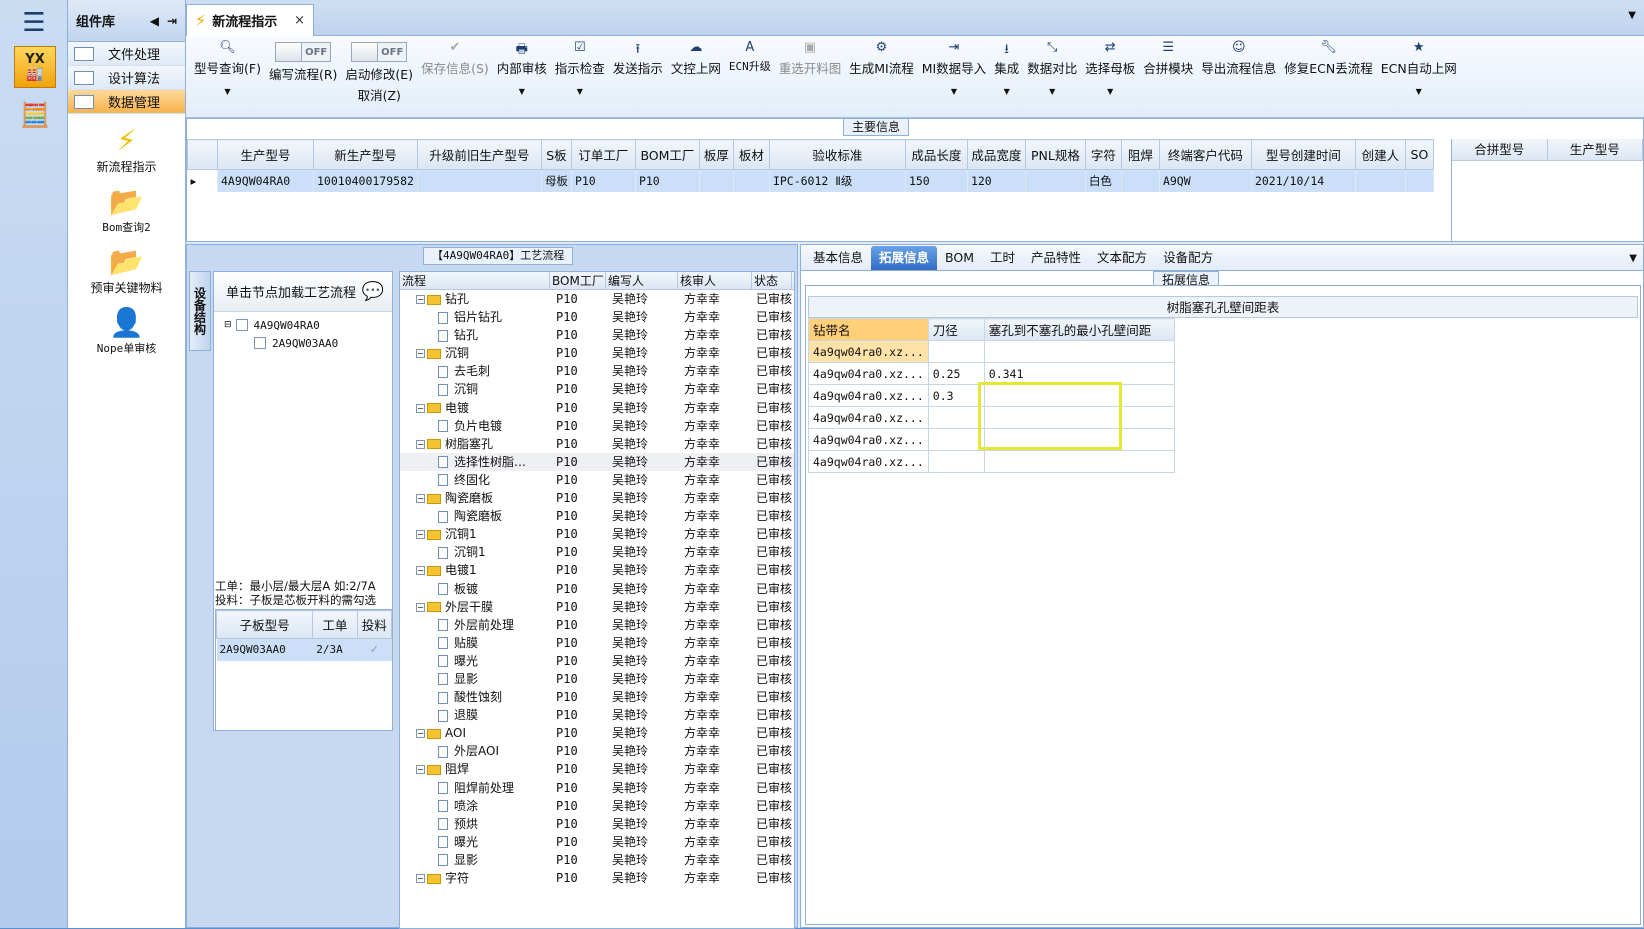 This screenshot has height=929, width=1644. Describe the element at coordinates (1103, 154) in the screenshot. I see `col-header: 字符` at that location.